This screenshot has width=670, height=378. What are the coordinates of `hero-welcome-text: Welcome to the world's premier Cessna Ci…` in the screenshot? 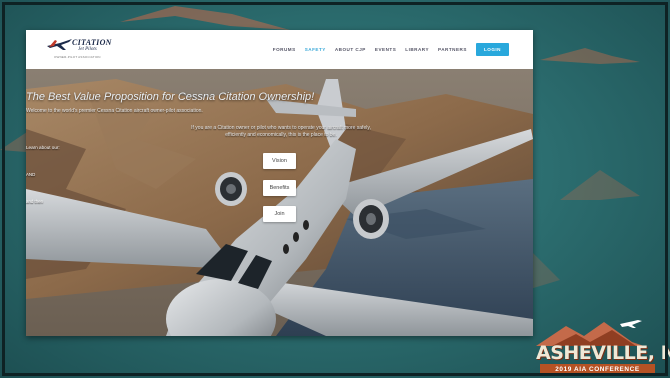 It's located at (114, 111).